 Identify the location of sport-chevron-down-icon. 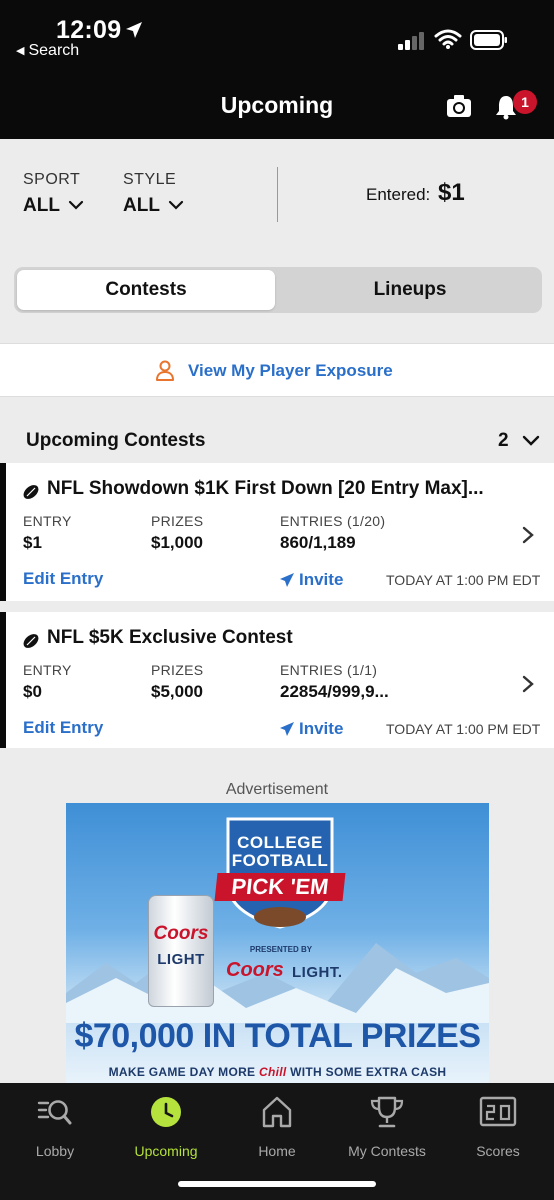
(76, 205).